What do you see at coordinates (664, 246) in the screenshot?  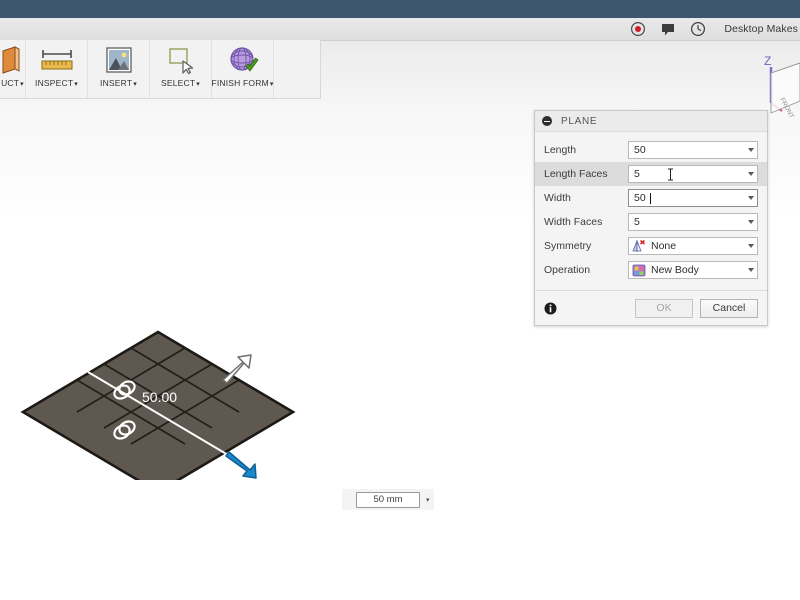 I see `value-symmetry: None` at bounding box center [664, 246].